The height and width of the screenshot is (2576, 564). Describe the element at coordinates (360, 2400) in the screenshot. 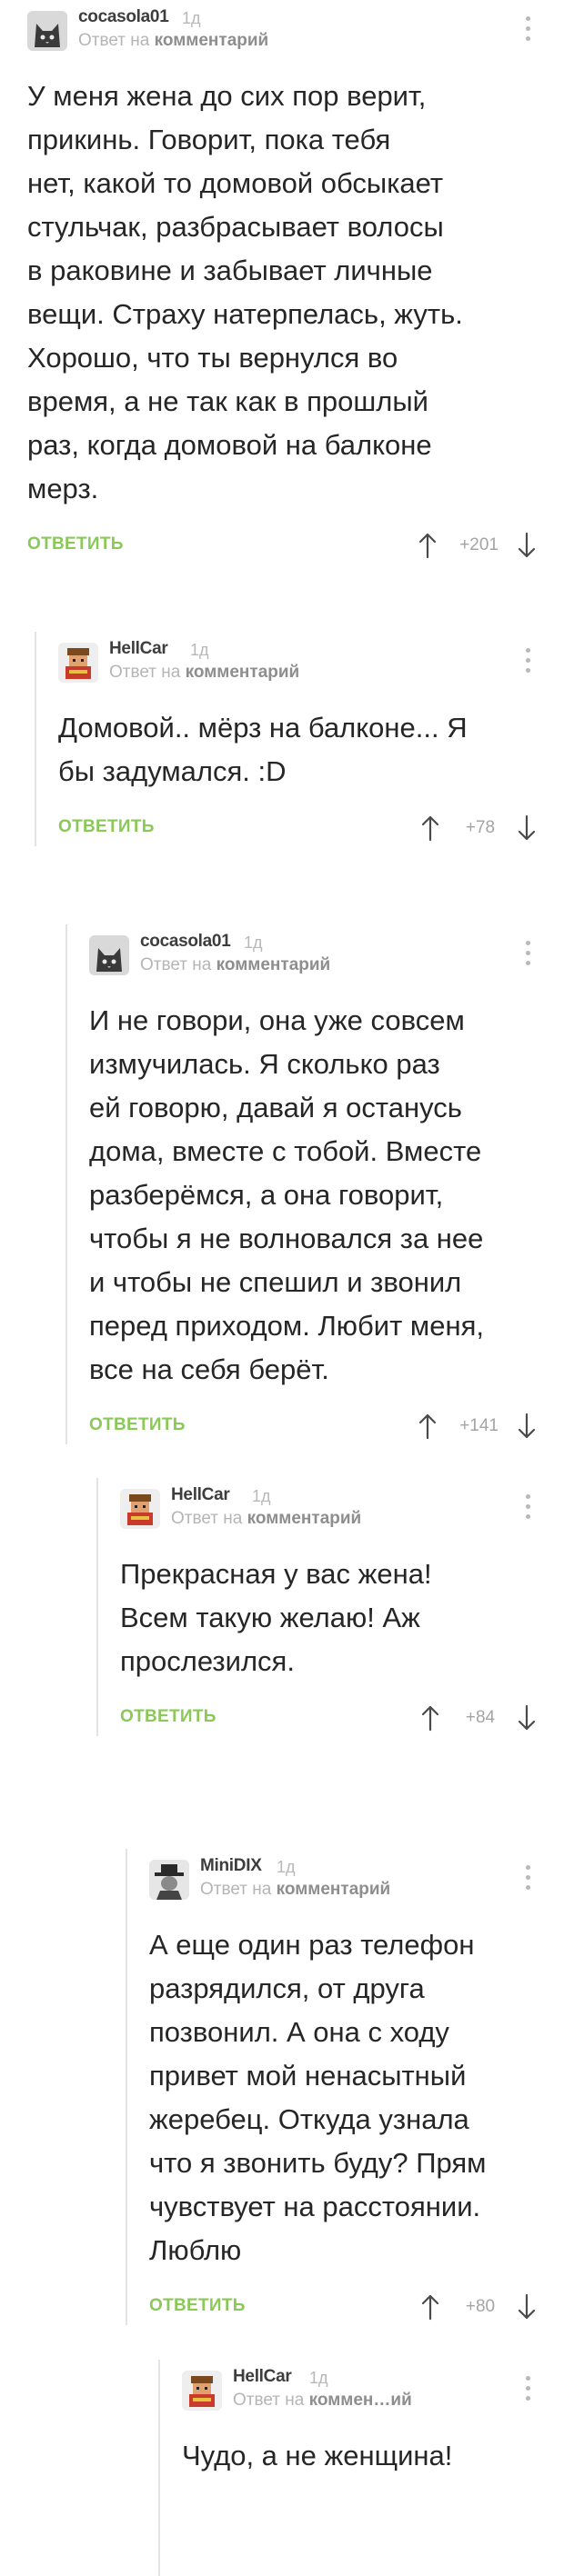

I see `parent-comment-link: коммен…ий` at that location.